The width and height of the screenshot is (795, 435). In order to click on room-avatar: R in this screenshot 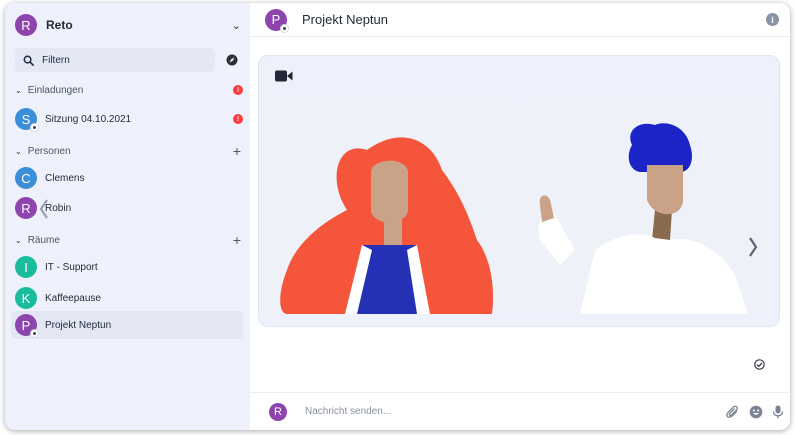, I will do `click(26, 208)`.